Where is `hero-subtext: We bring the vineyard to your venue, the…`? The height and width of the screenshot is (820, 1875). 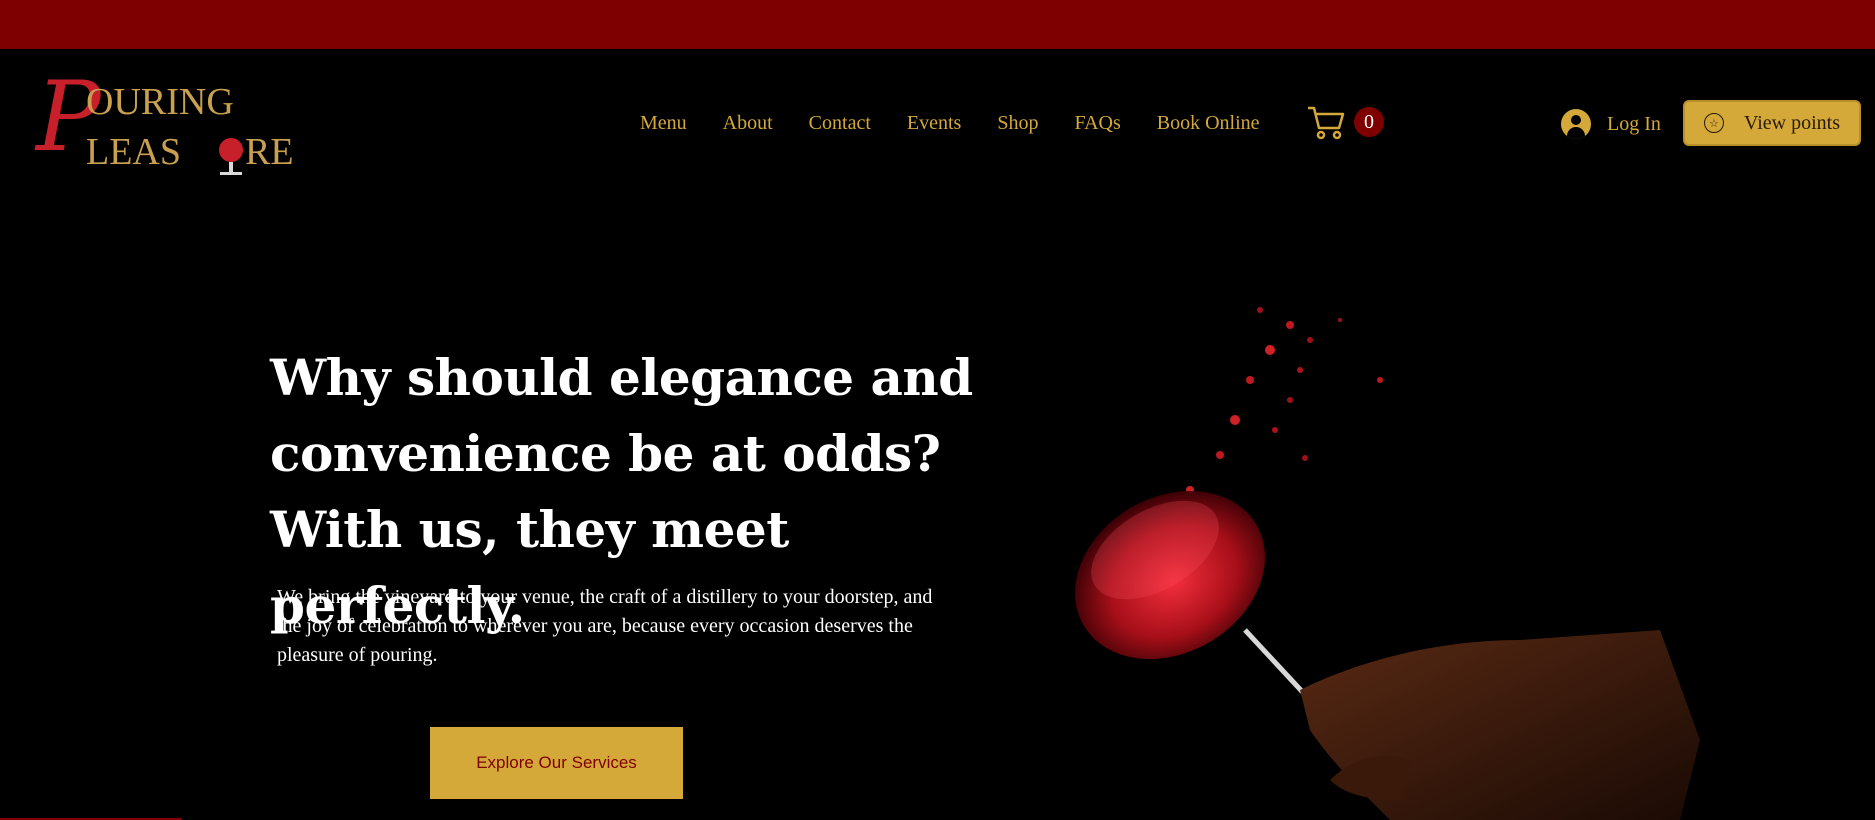
hero-subtext: We bring the vineyard to your venue, the… is located at coordinates (605, 626).